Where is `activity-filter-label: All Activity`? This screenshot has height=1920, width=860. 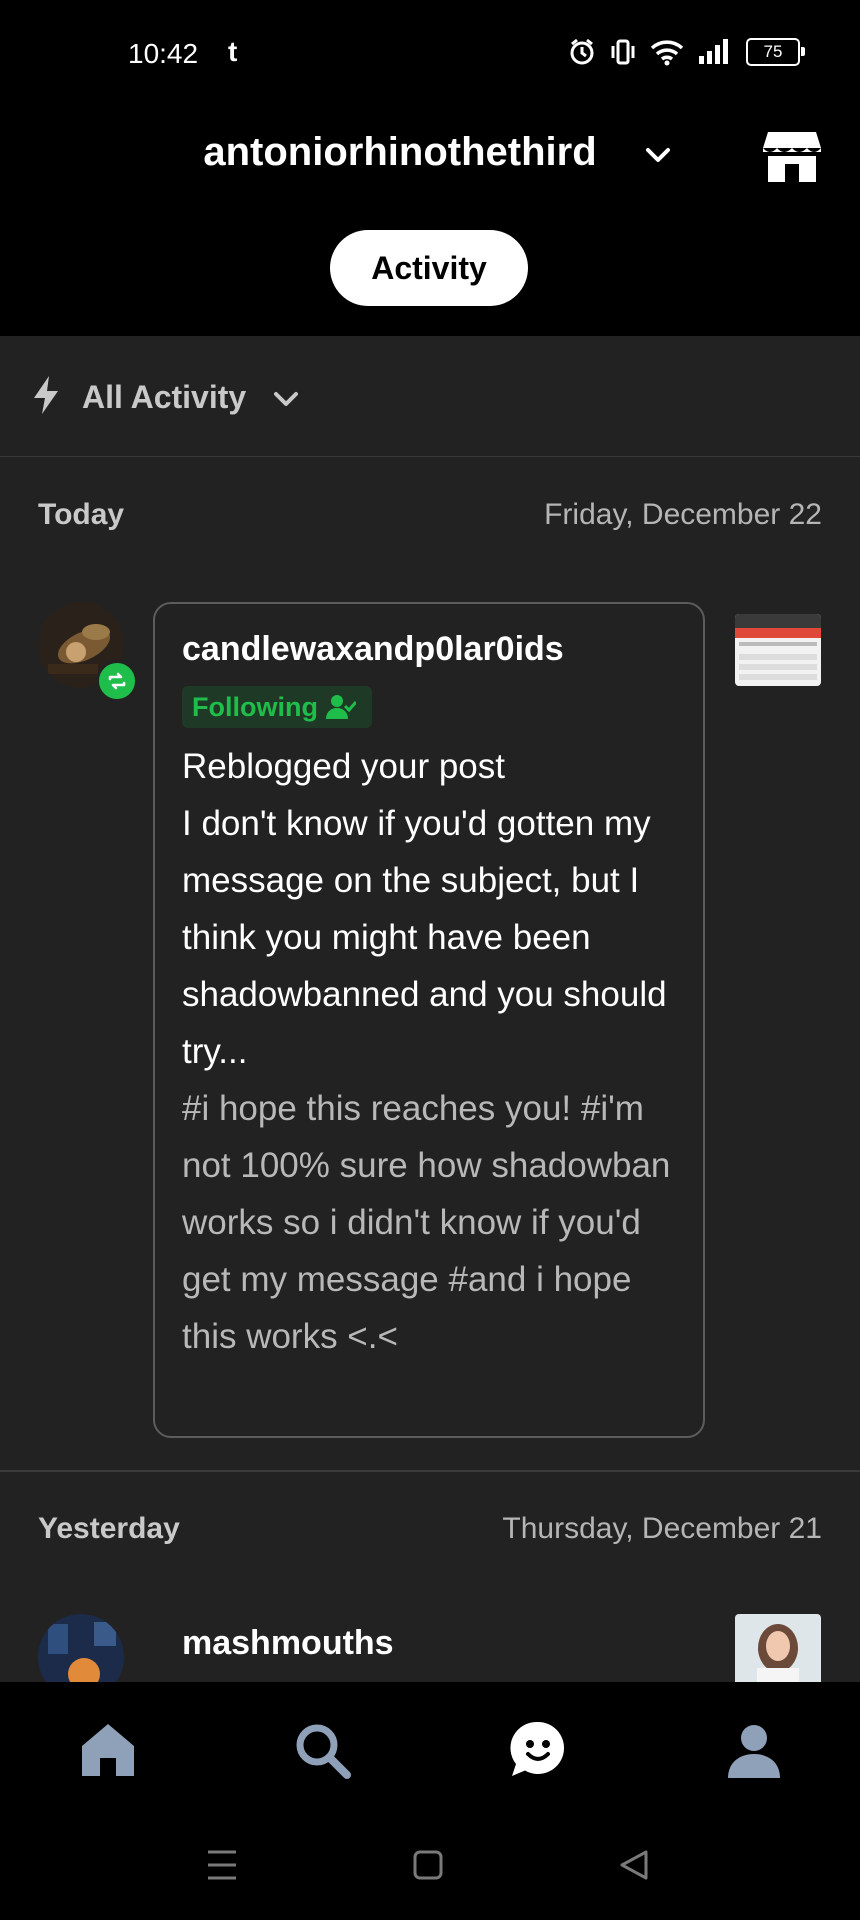
activity-filter-label: All Activity is located at coordinates (164, 397).